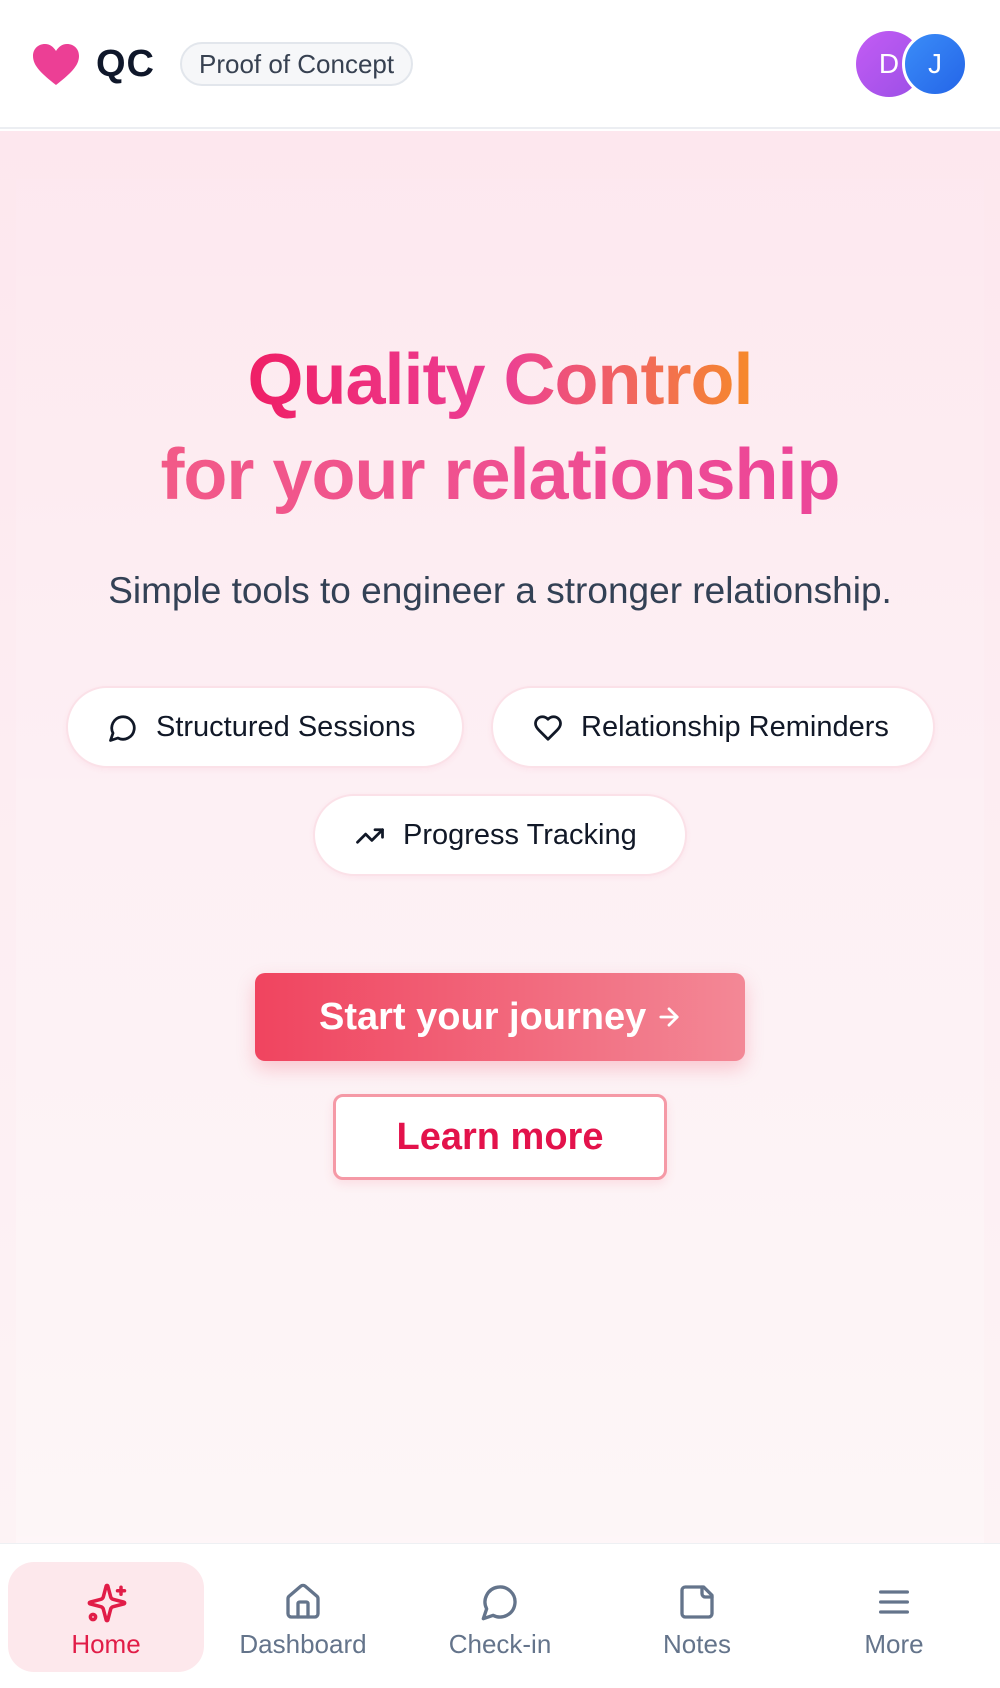  Describe the element at coordinates (500, 1137) in the screenshot. I see `learn-more-button: Learn more` at that location.